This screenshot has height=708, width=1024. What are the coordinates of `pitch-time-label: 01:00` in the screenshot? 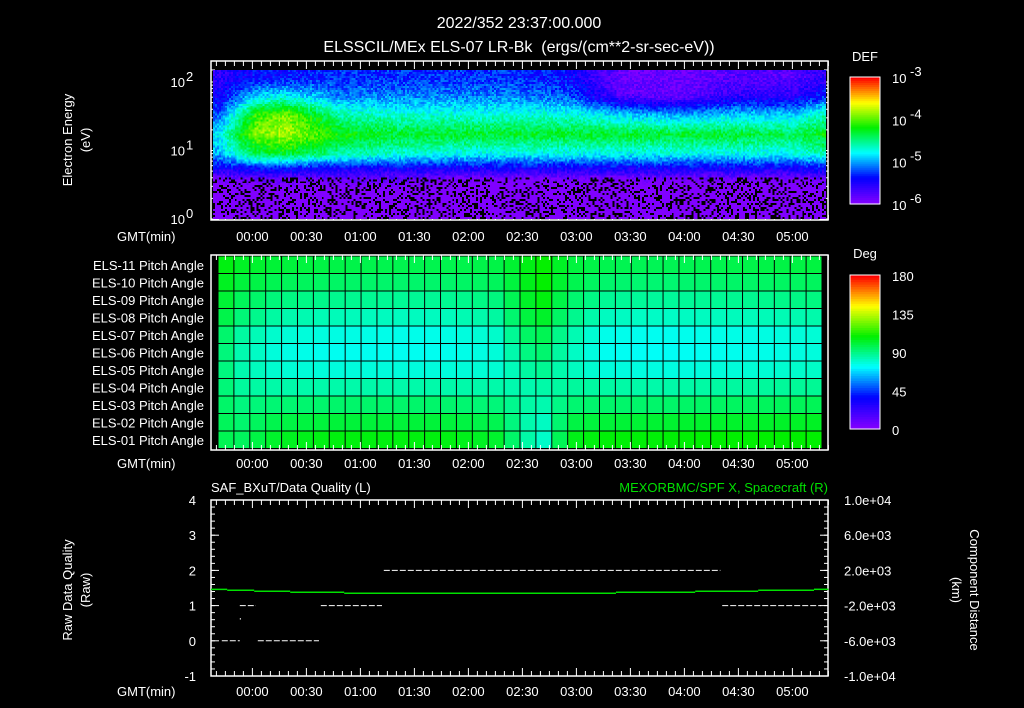 It's located at (360, 463).